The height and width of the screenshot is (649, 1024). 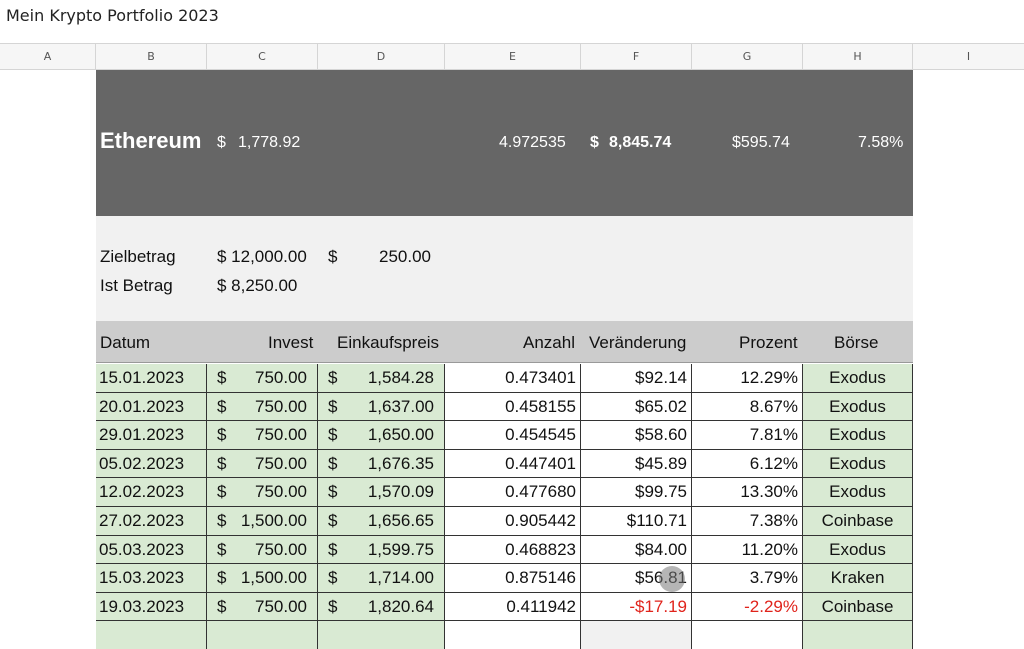 What do you see at coordinates (513, 435) in the screenshot?
I see `quantity-cell: 0.454545` at bounding box center [513, 435].